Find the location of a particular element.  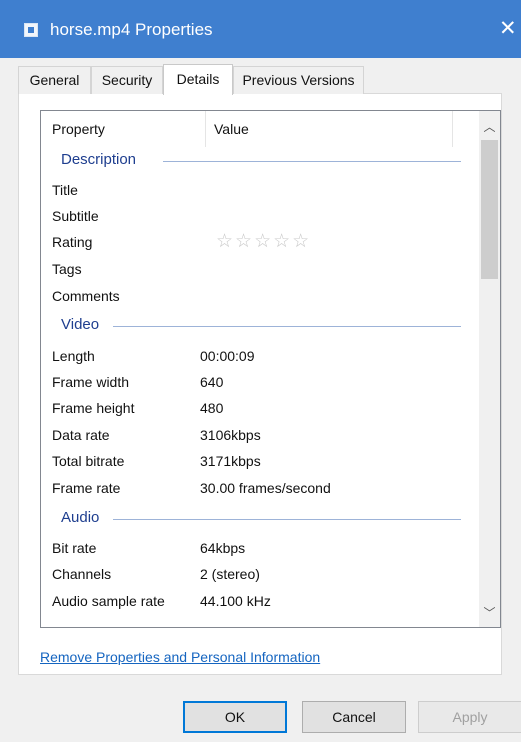

property-frame-rate-label: Frame rate is located at coordinates (86, 488).